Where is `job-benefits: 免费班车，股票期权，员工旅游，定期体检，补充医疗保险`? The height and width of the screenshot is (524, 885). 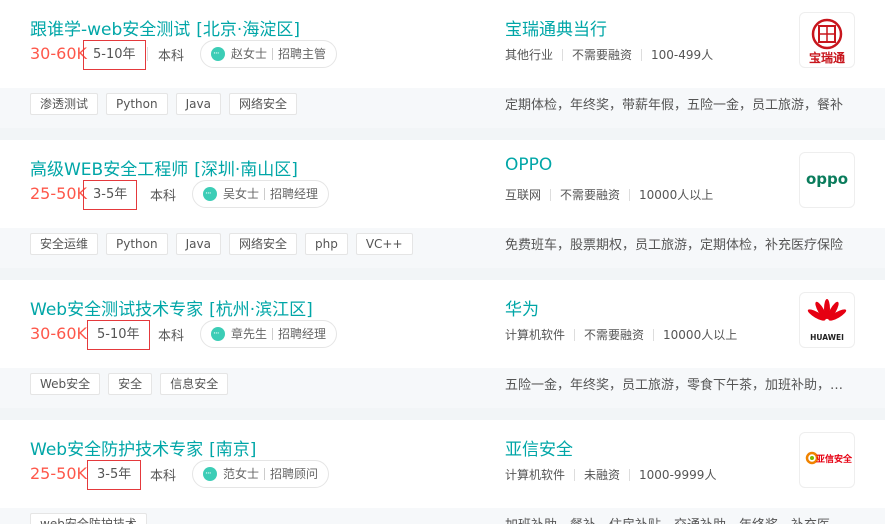 job-benefits: 免费班车，股票期权，员工旅游，定期体检，补充医疗保险 is located at coordinates (674, 245).